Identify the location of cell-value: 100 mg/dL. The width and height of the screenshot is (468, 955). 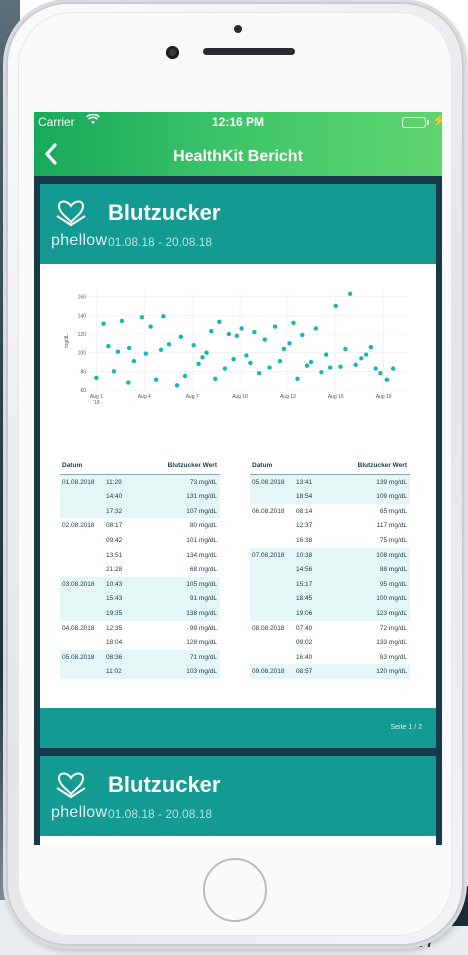
(391, 599).